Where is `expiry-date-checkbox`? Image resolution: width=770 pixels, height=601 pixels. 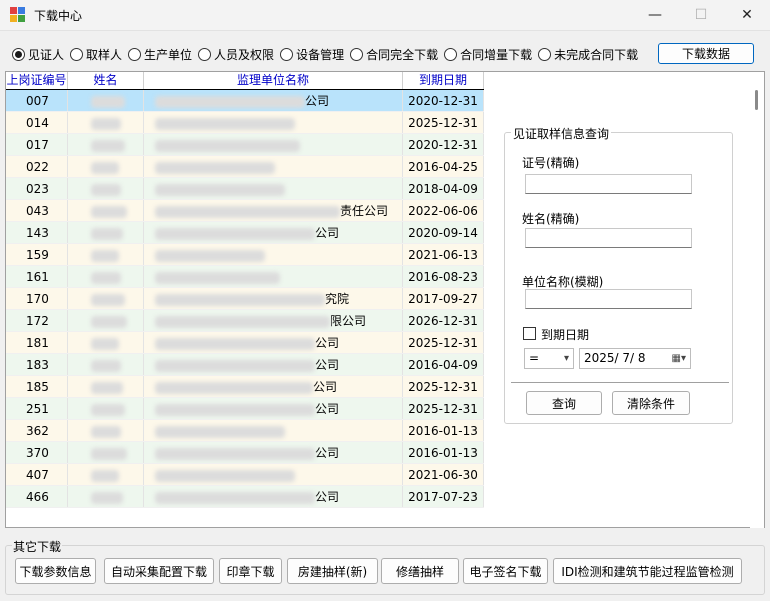
expiry-date-checkbox is located at coordinates (529, 333).